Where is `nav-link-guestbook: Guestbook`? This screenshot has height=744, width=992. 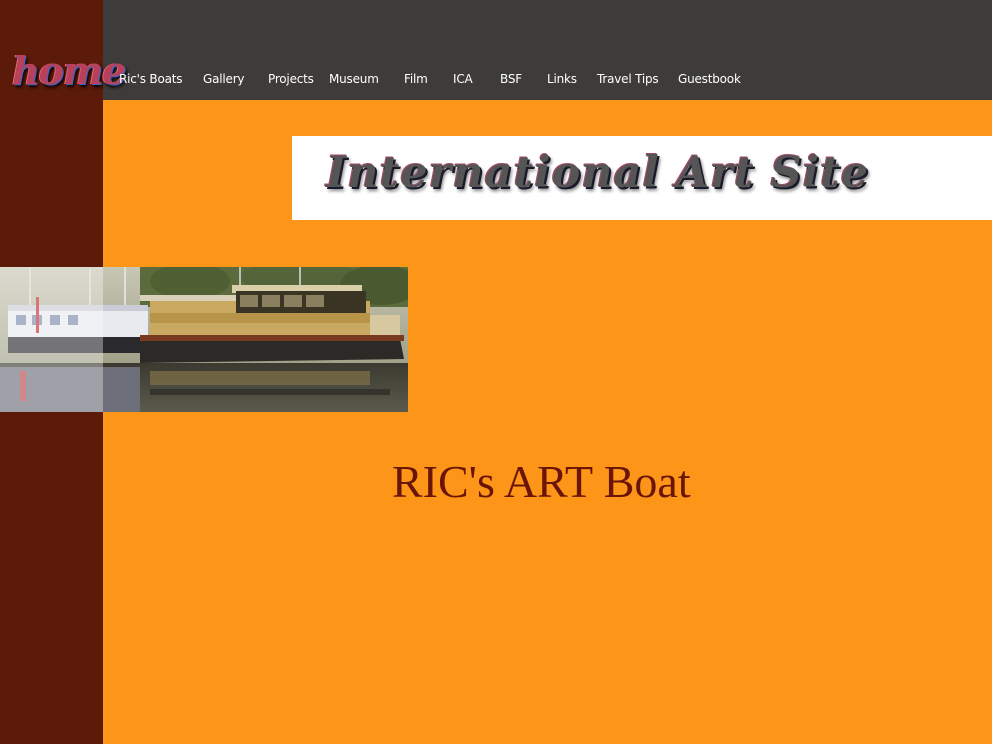
nav-link-guestbook: Guestbook is located at coordinates (709, 79).